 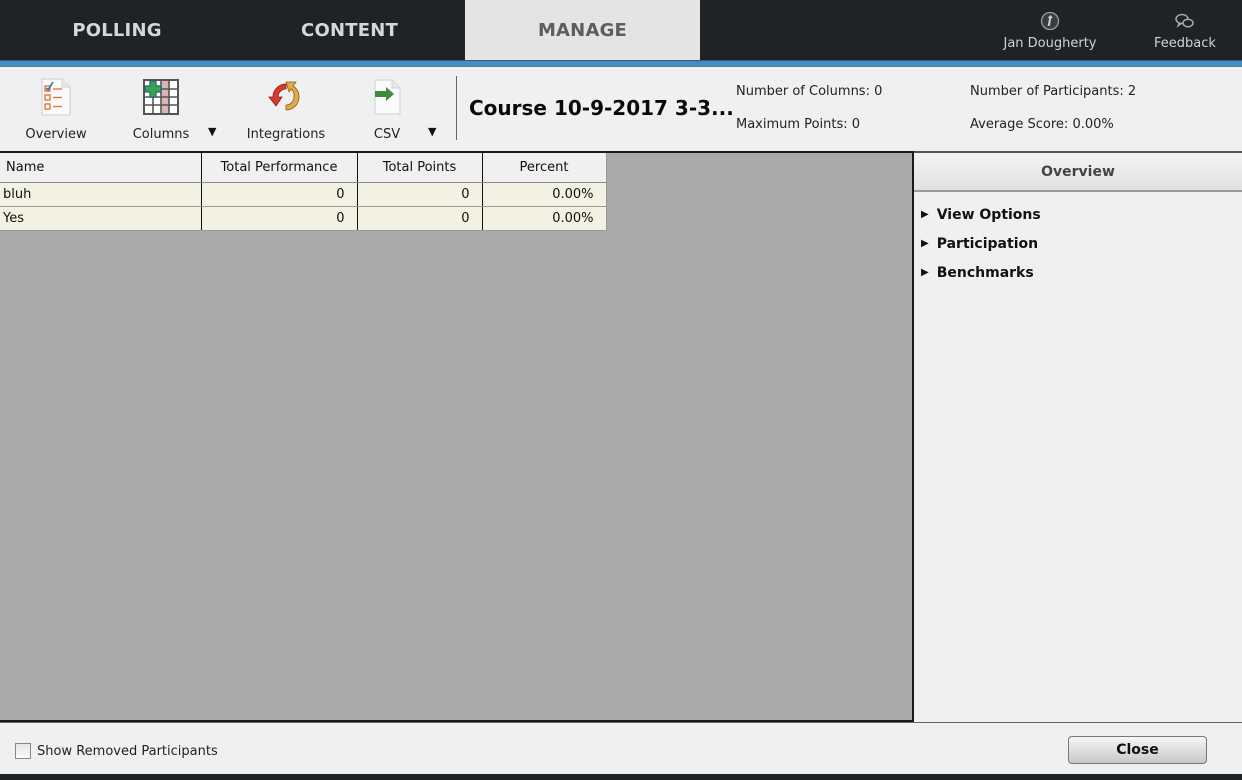 I want to click on feedback-button: Feedback, so click(x=1185, y=30).